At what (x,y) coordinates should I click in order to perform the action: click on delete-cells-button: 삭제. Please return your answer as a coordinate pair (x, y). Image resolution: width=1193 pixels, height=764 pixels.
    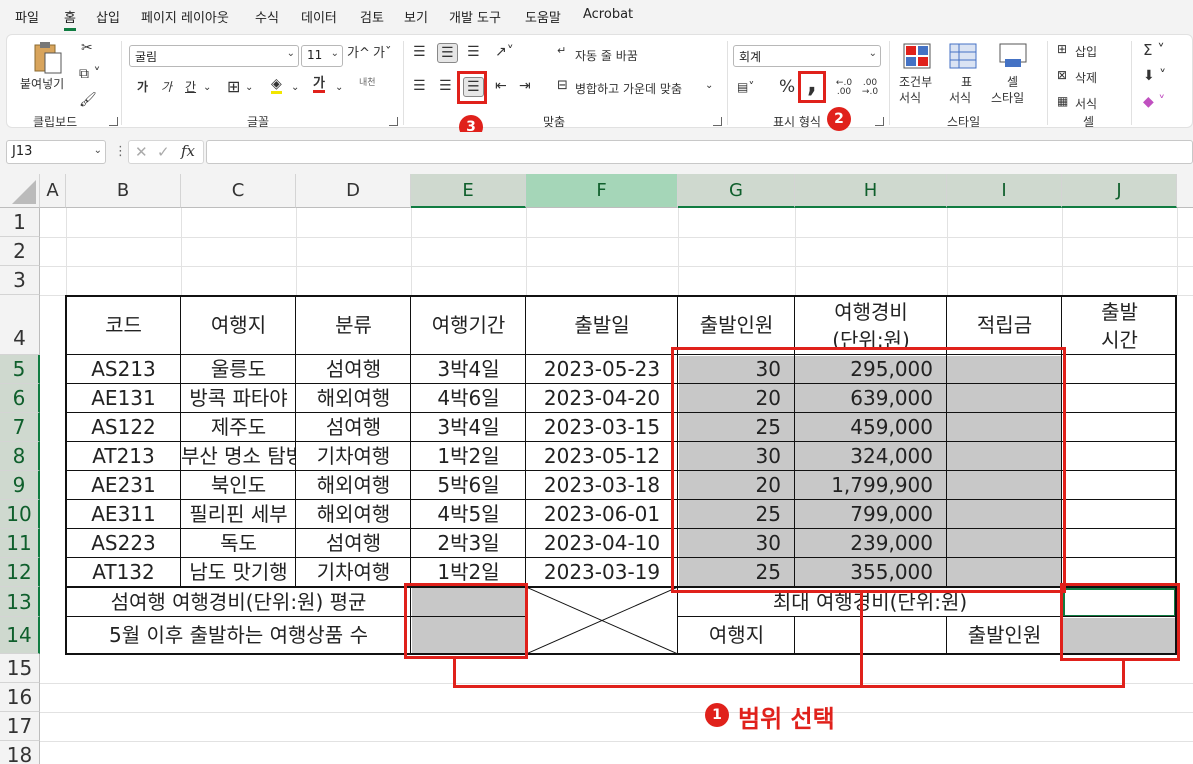
    Looking at the image, I should click on (1086, 77).